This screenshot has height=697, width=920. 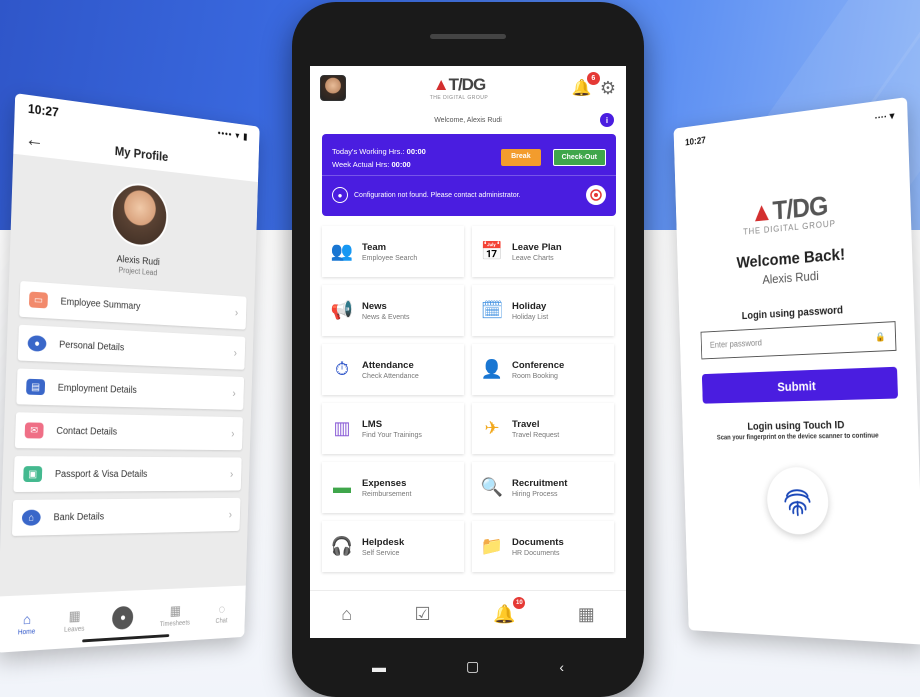 What do you see at coordinates (492, 310) in the screenshot?
I see `holiday-calendar-icon: 🗓` at bounding box center [492, 310].